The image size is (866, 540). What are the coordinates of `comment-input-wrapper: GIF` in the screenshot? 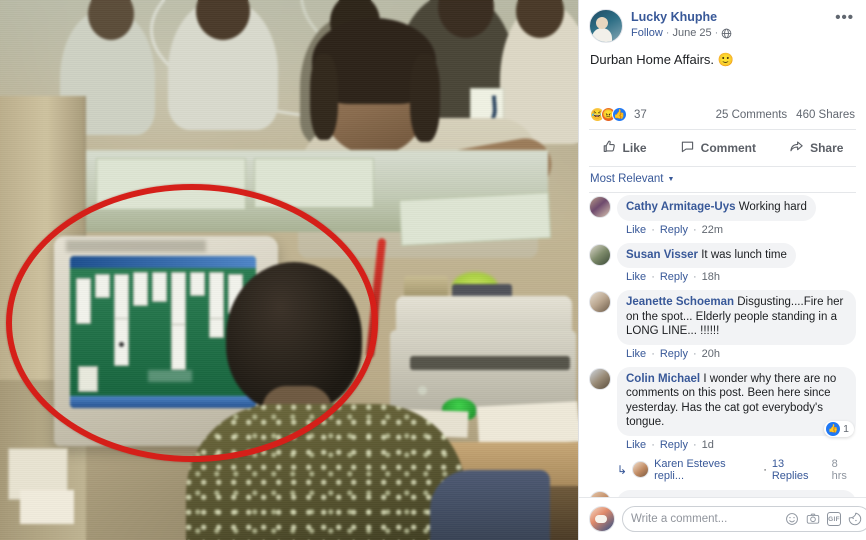 It's located at (744, 519).